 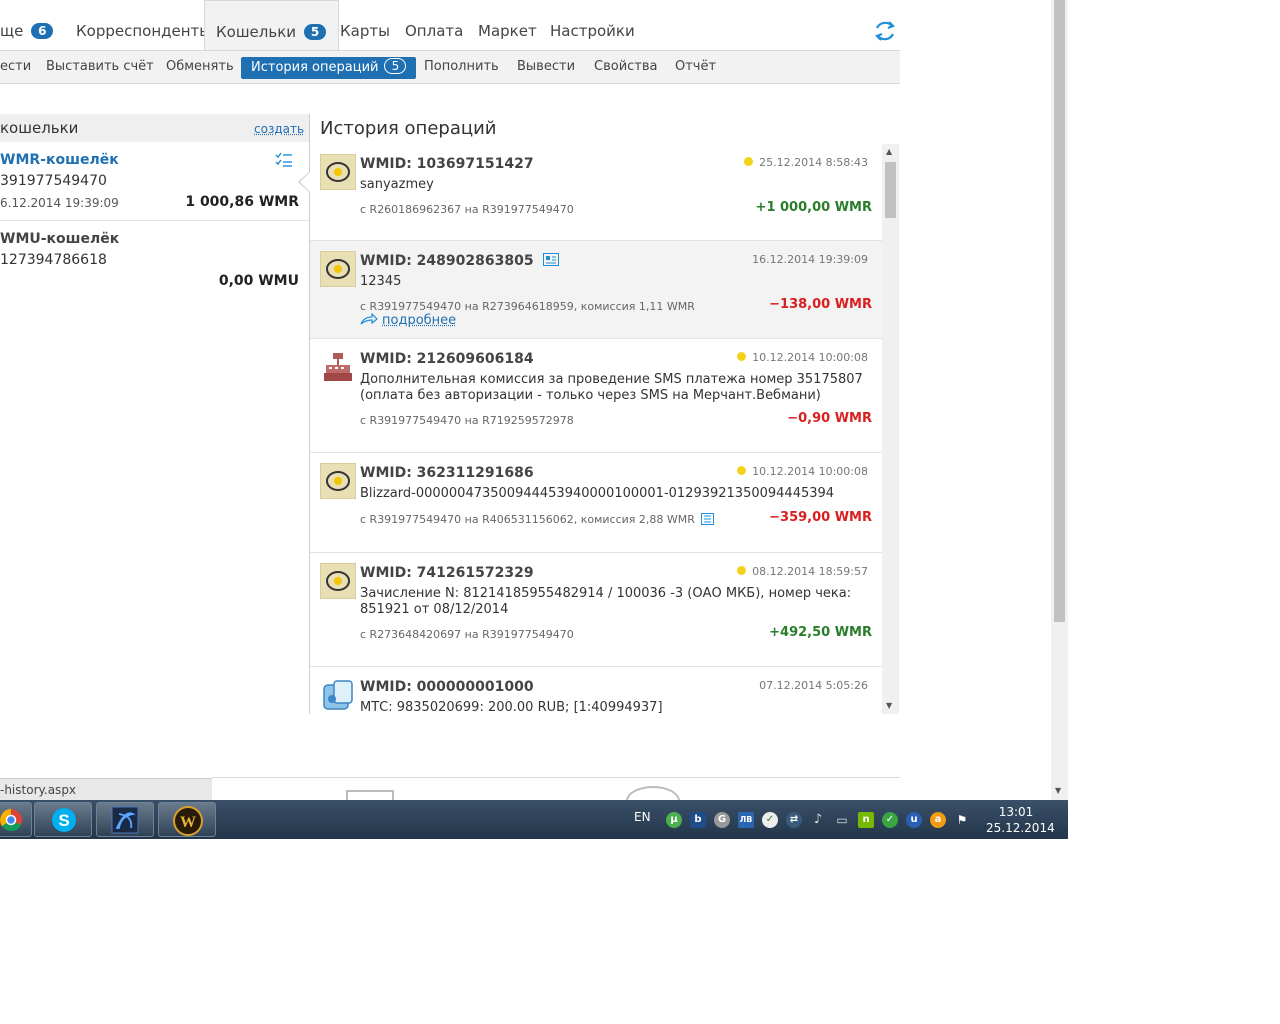 What do you see at coordinates (106, 789) in the screenshot?
I see `status-bar: -history.aspx` at bounding box center [106, 789].